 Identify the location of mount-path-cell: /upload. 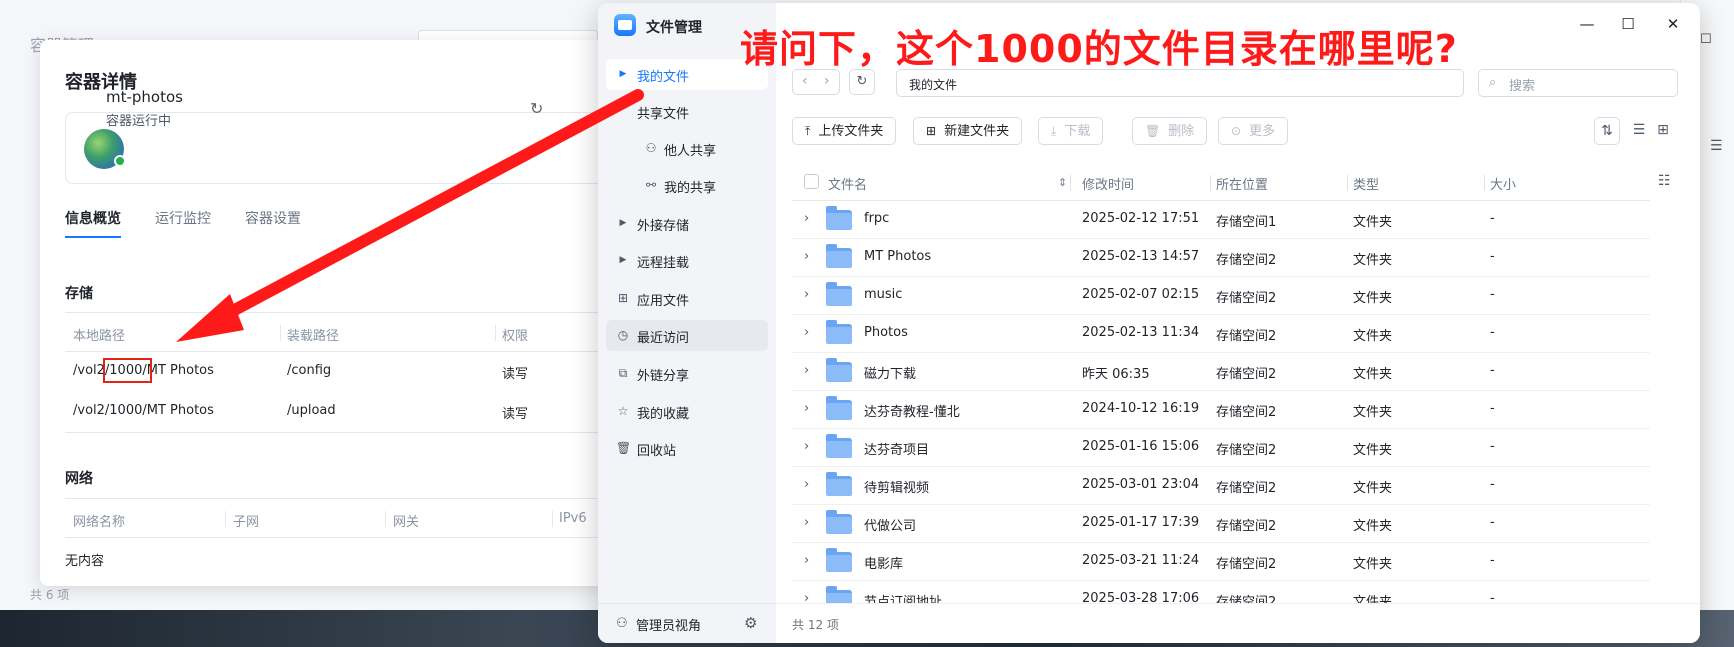
(311, 410).